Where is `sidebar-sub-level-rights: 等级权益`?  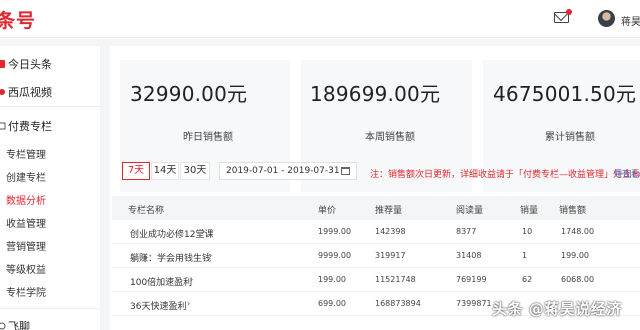
sidebar-sub-level-rights: 等级权益 is located at coordinates (26, 268).